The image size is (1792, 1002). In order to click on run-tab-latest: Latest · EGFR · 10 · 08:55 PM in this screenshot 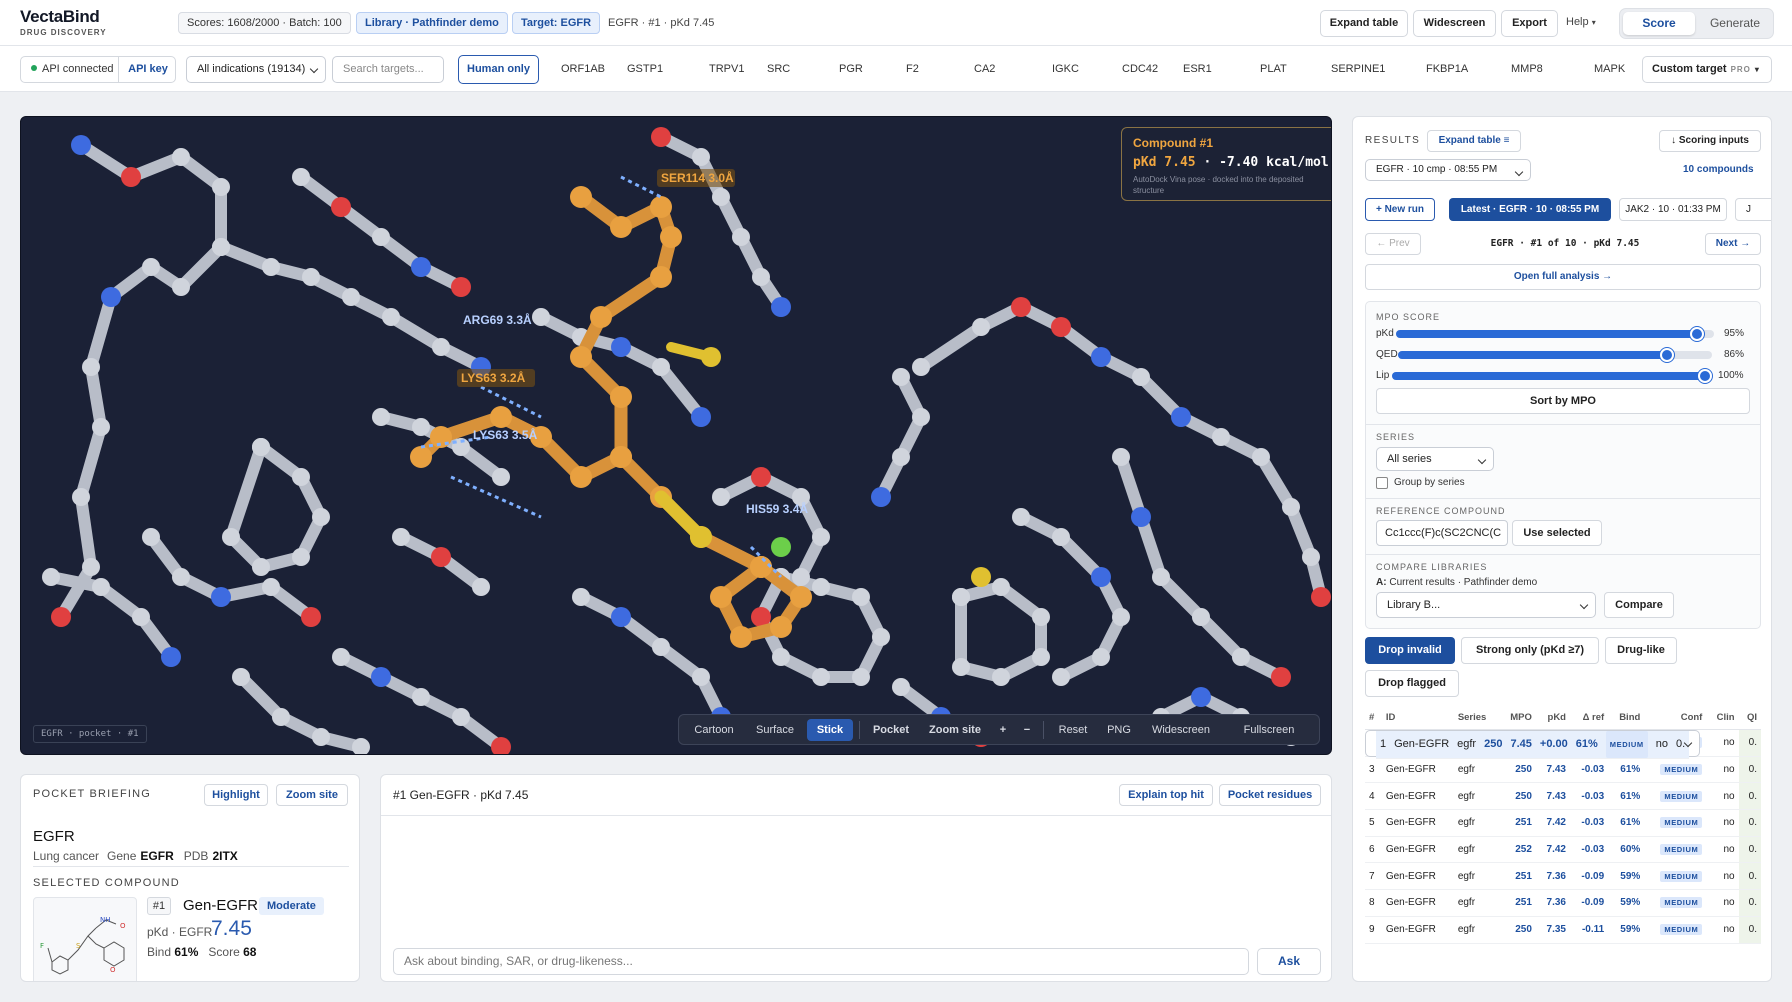, I will do `click(1530, 209)`.